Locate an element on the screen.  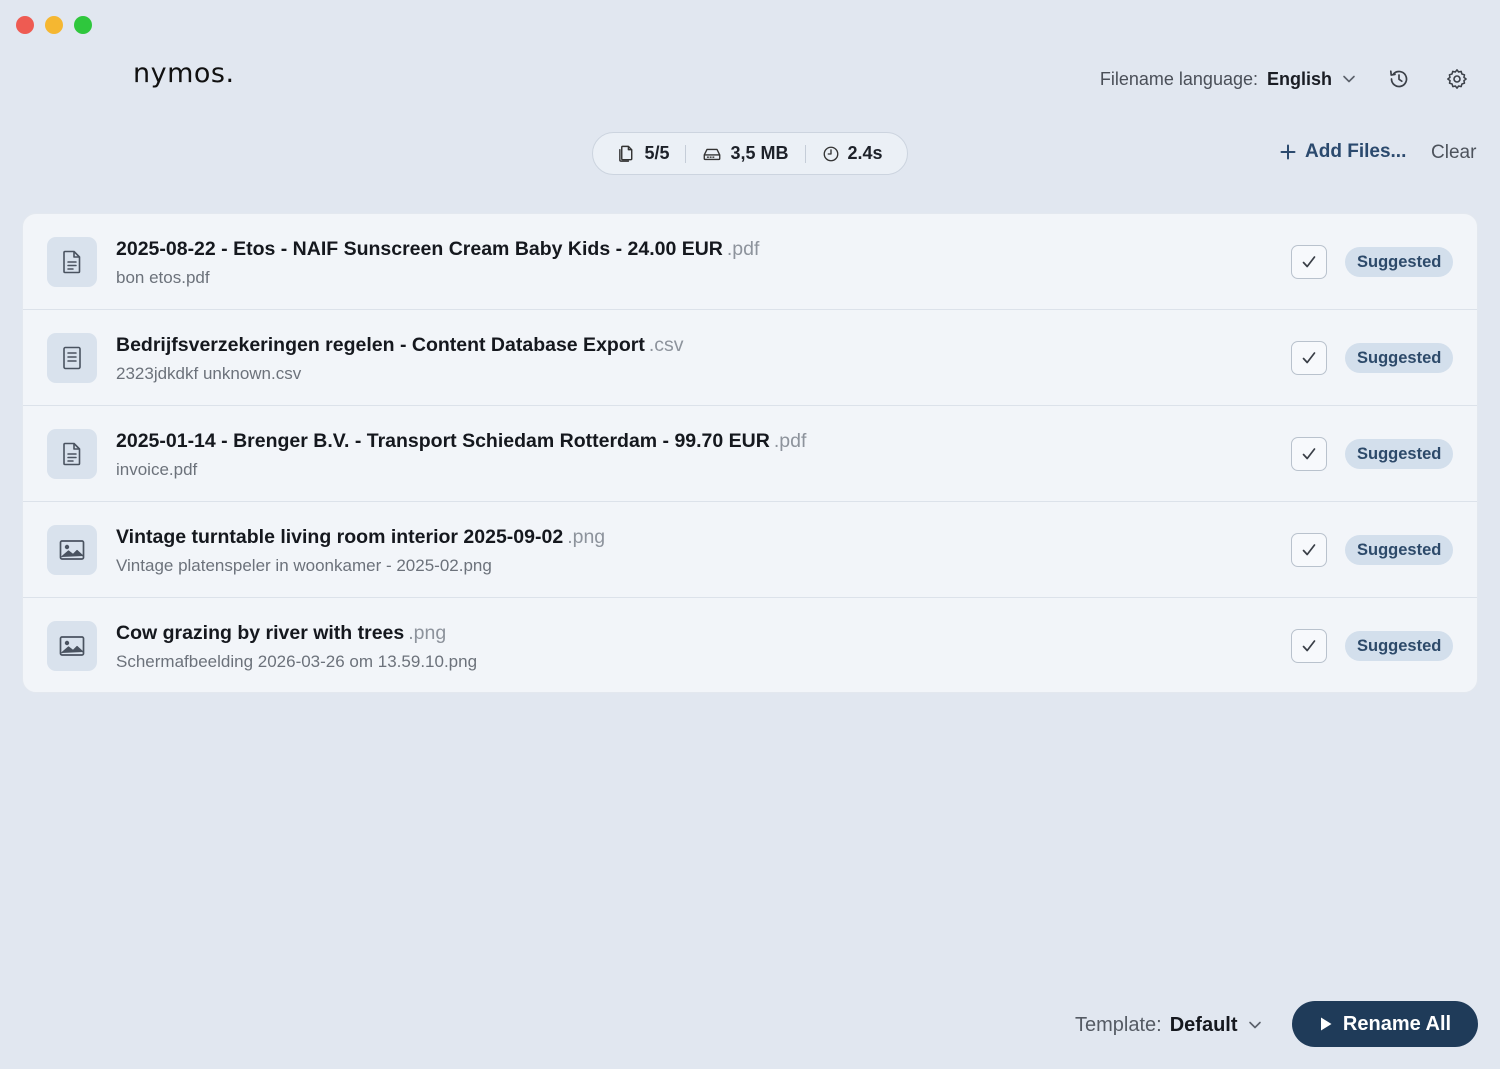
clock-icon is located at coordinates (830, 153).